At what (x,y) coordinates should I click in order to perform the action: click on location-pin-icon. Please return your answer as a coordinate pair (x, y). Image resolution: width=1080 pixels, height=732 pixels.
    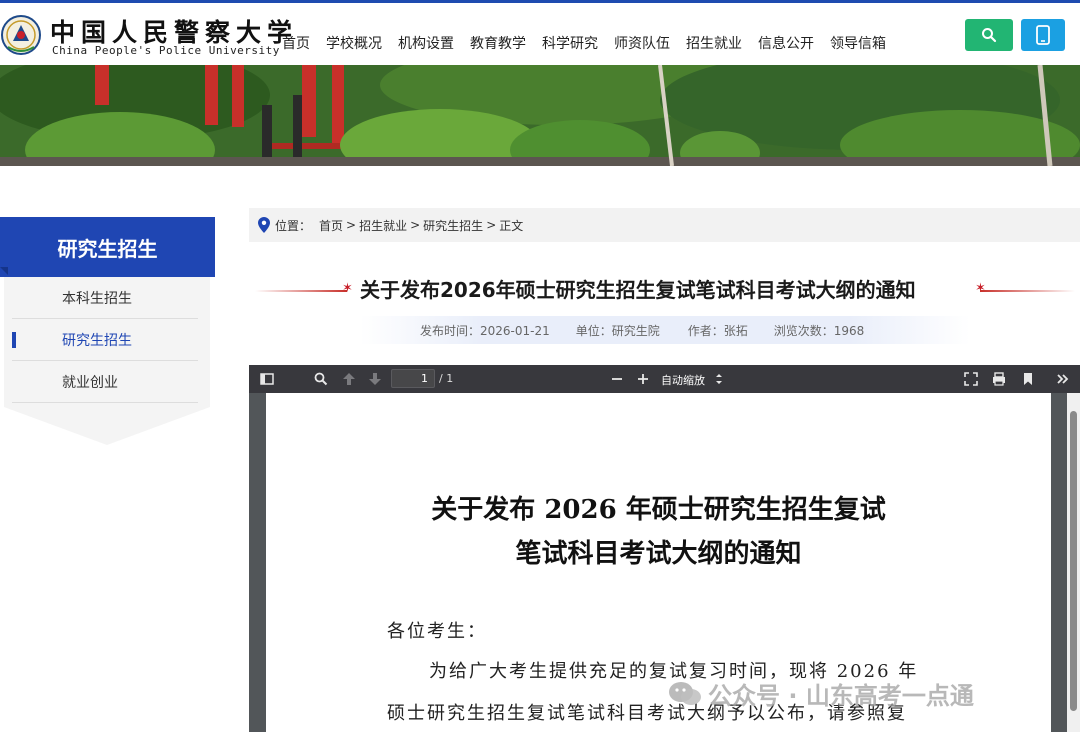
    Looking at the image, I should click on (264, 225).